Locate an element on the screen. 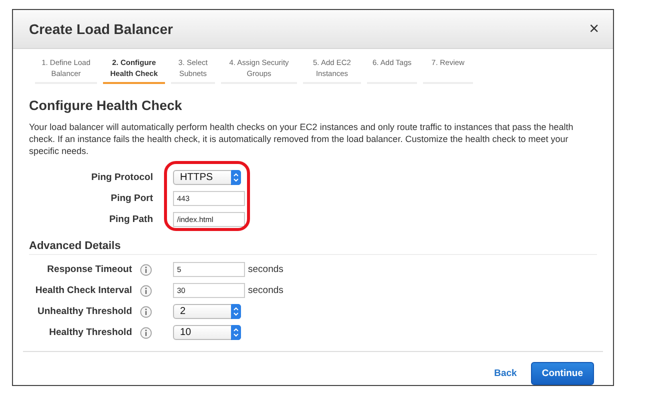 This screenshot has height=402, width=657. field-label: Health Check Interval is located at coordinates (83, 290).